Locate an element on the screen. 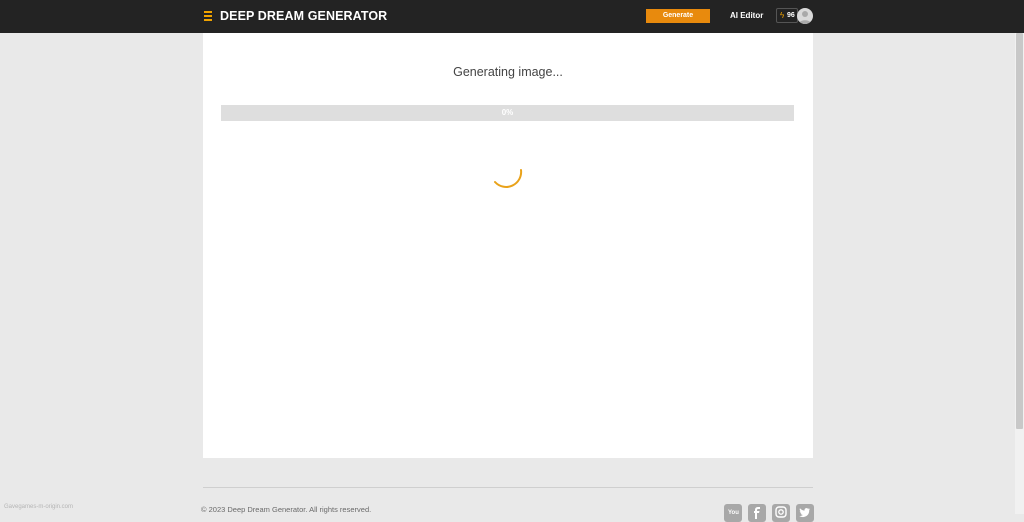 The image size is (1024, 522). scrollbar-thumb is located at coordinates (1019, 231).